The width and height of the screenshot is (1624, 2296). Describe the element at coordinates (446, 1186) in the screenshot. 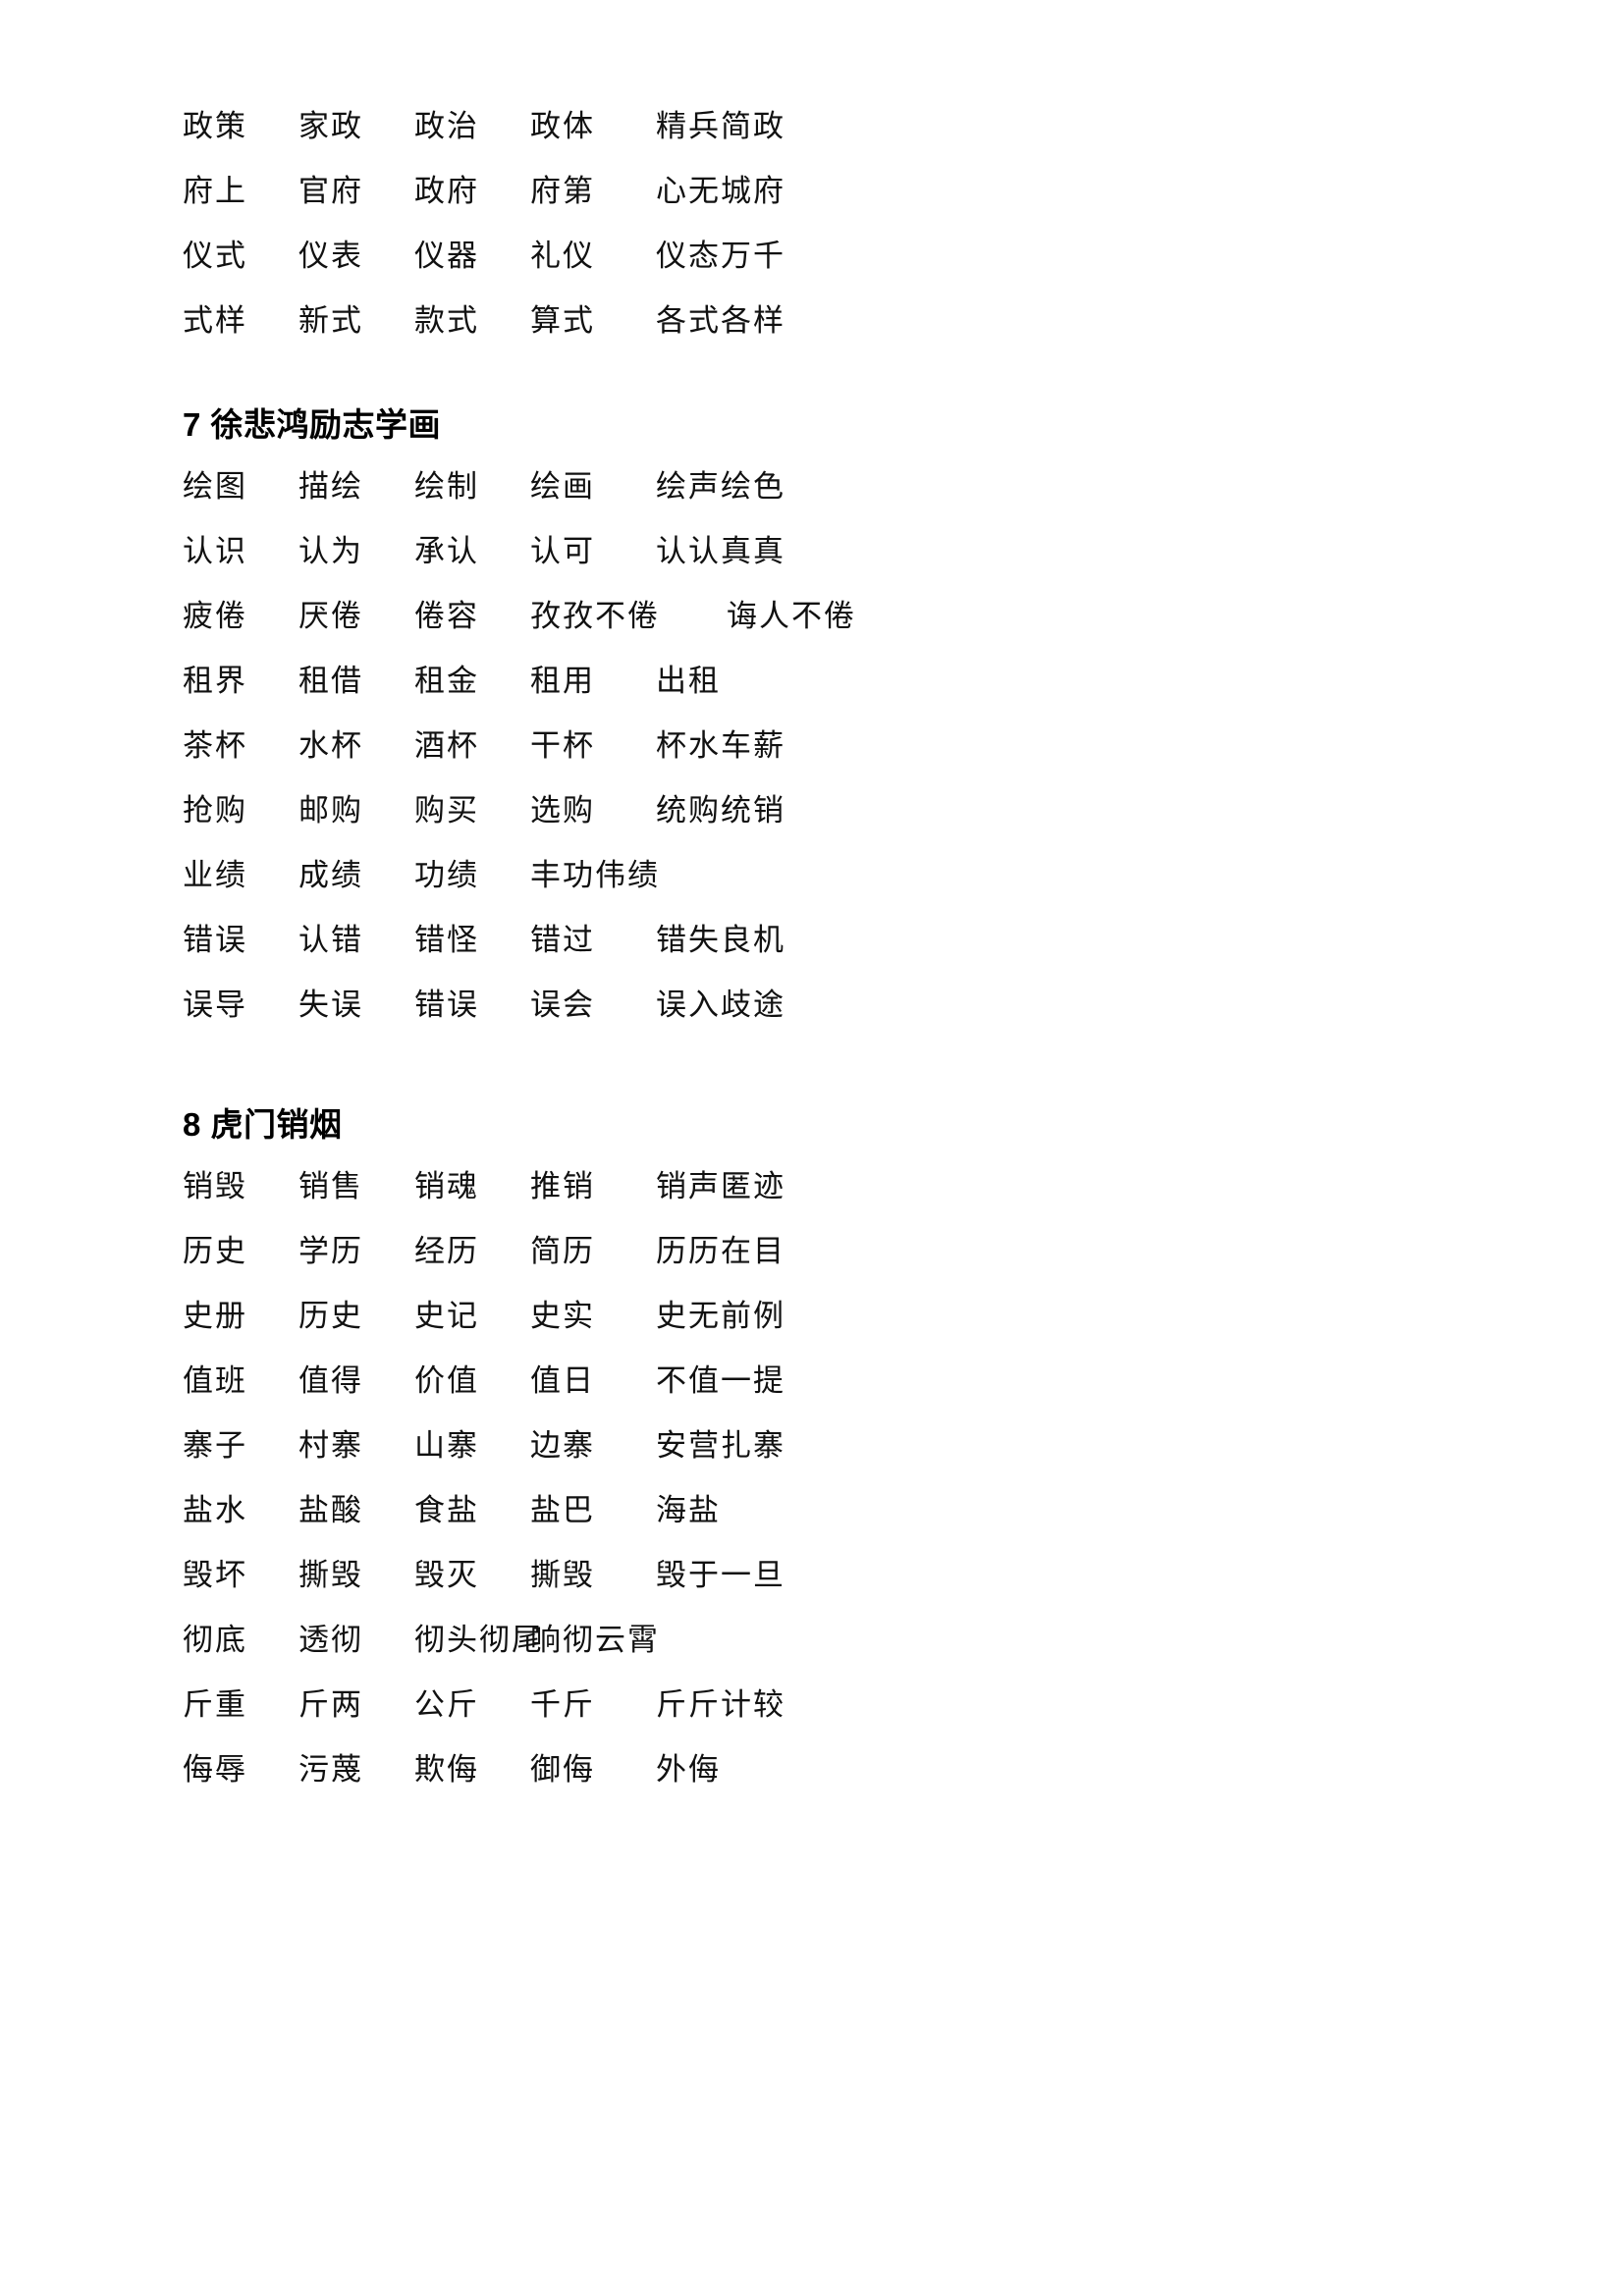

I see `word-cell: 销魂` at that location.